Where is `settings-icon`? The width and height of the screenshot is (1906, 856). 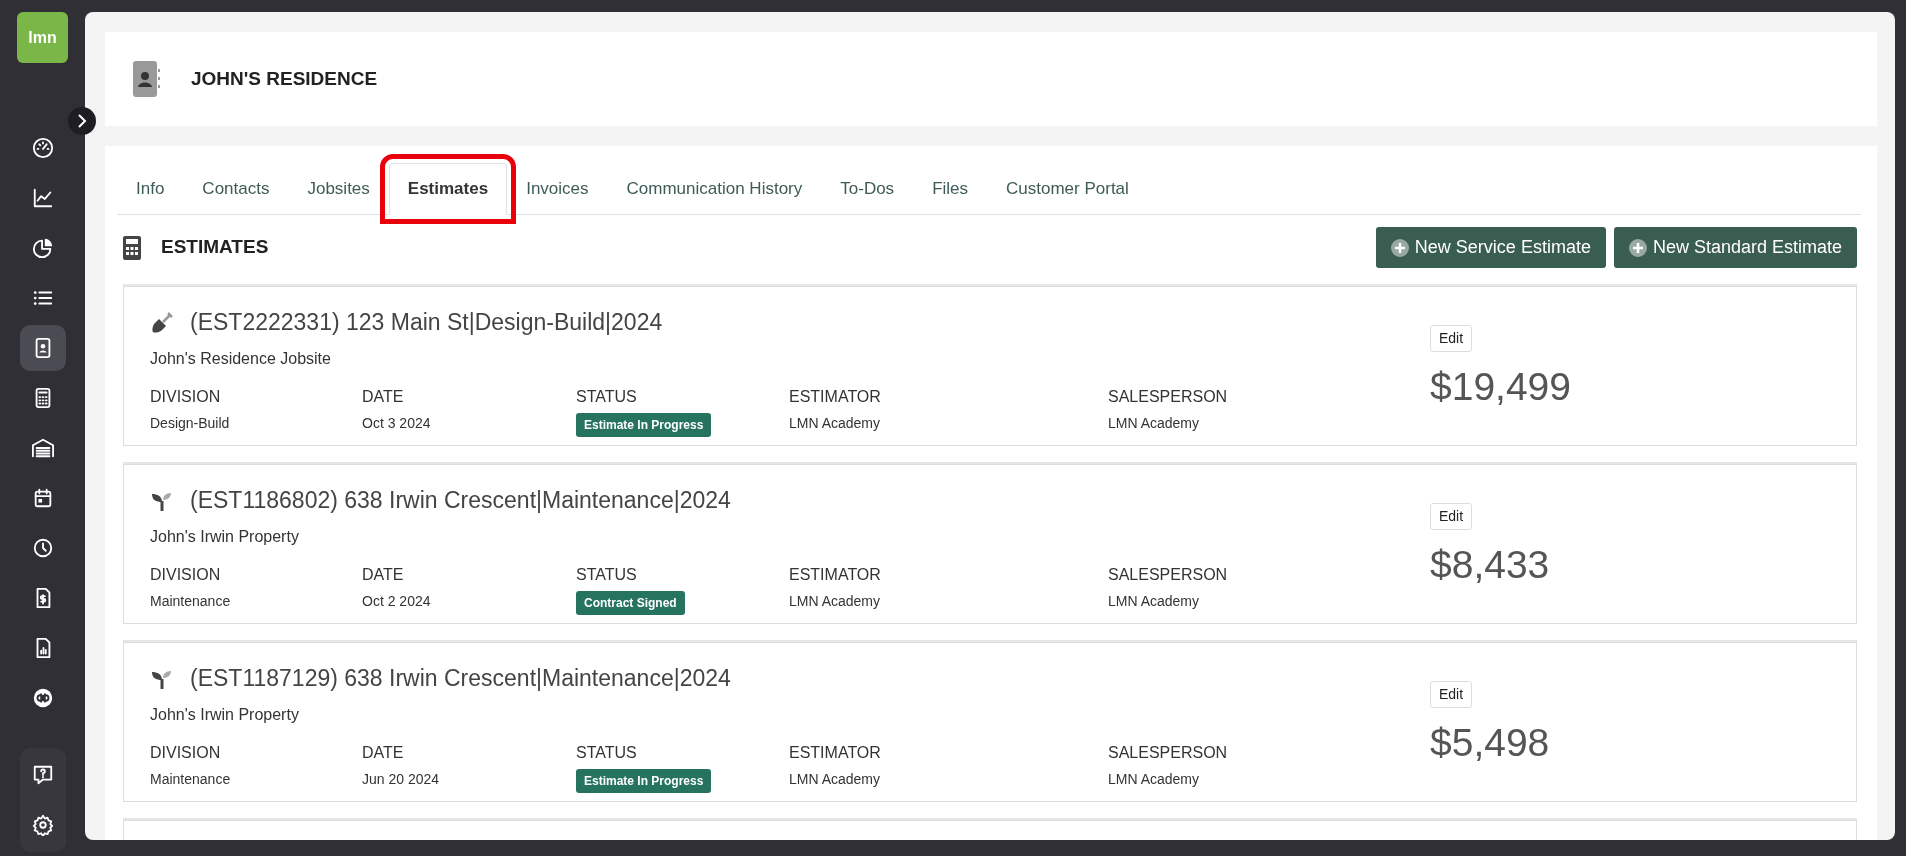
settings-icon is located at coordinates (42, 825).